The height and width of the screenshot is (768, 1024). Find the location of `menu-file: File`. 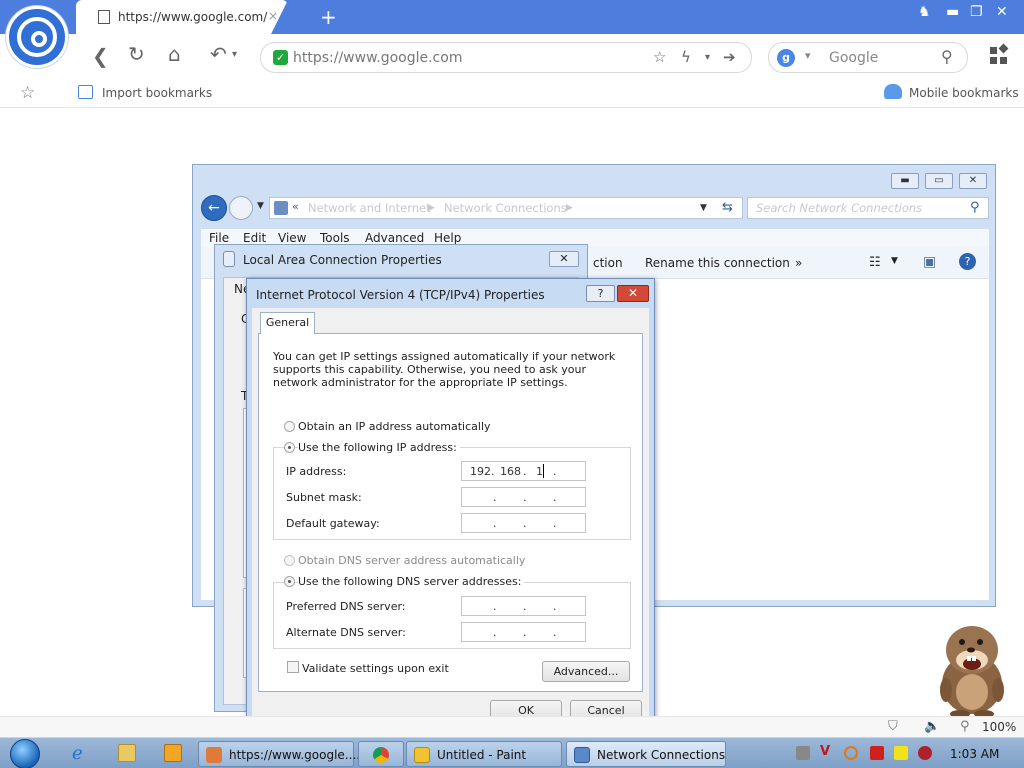

menu-file: File is located at coordinates (219, 238).